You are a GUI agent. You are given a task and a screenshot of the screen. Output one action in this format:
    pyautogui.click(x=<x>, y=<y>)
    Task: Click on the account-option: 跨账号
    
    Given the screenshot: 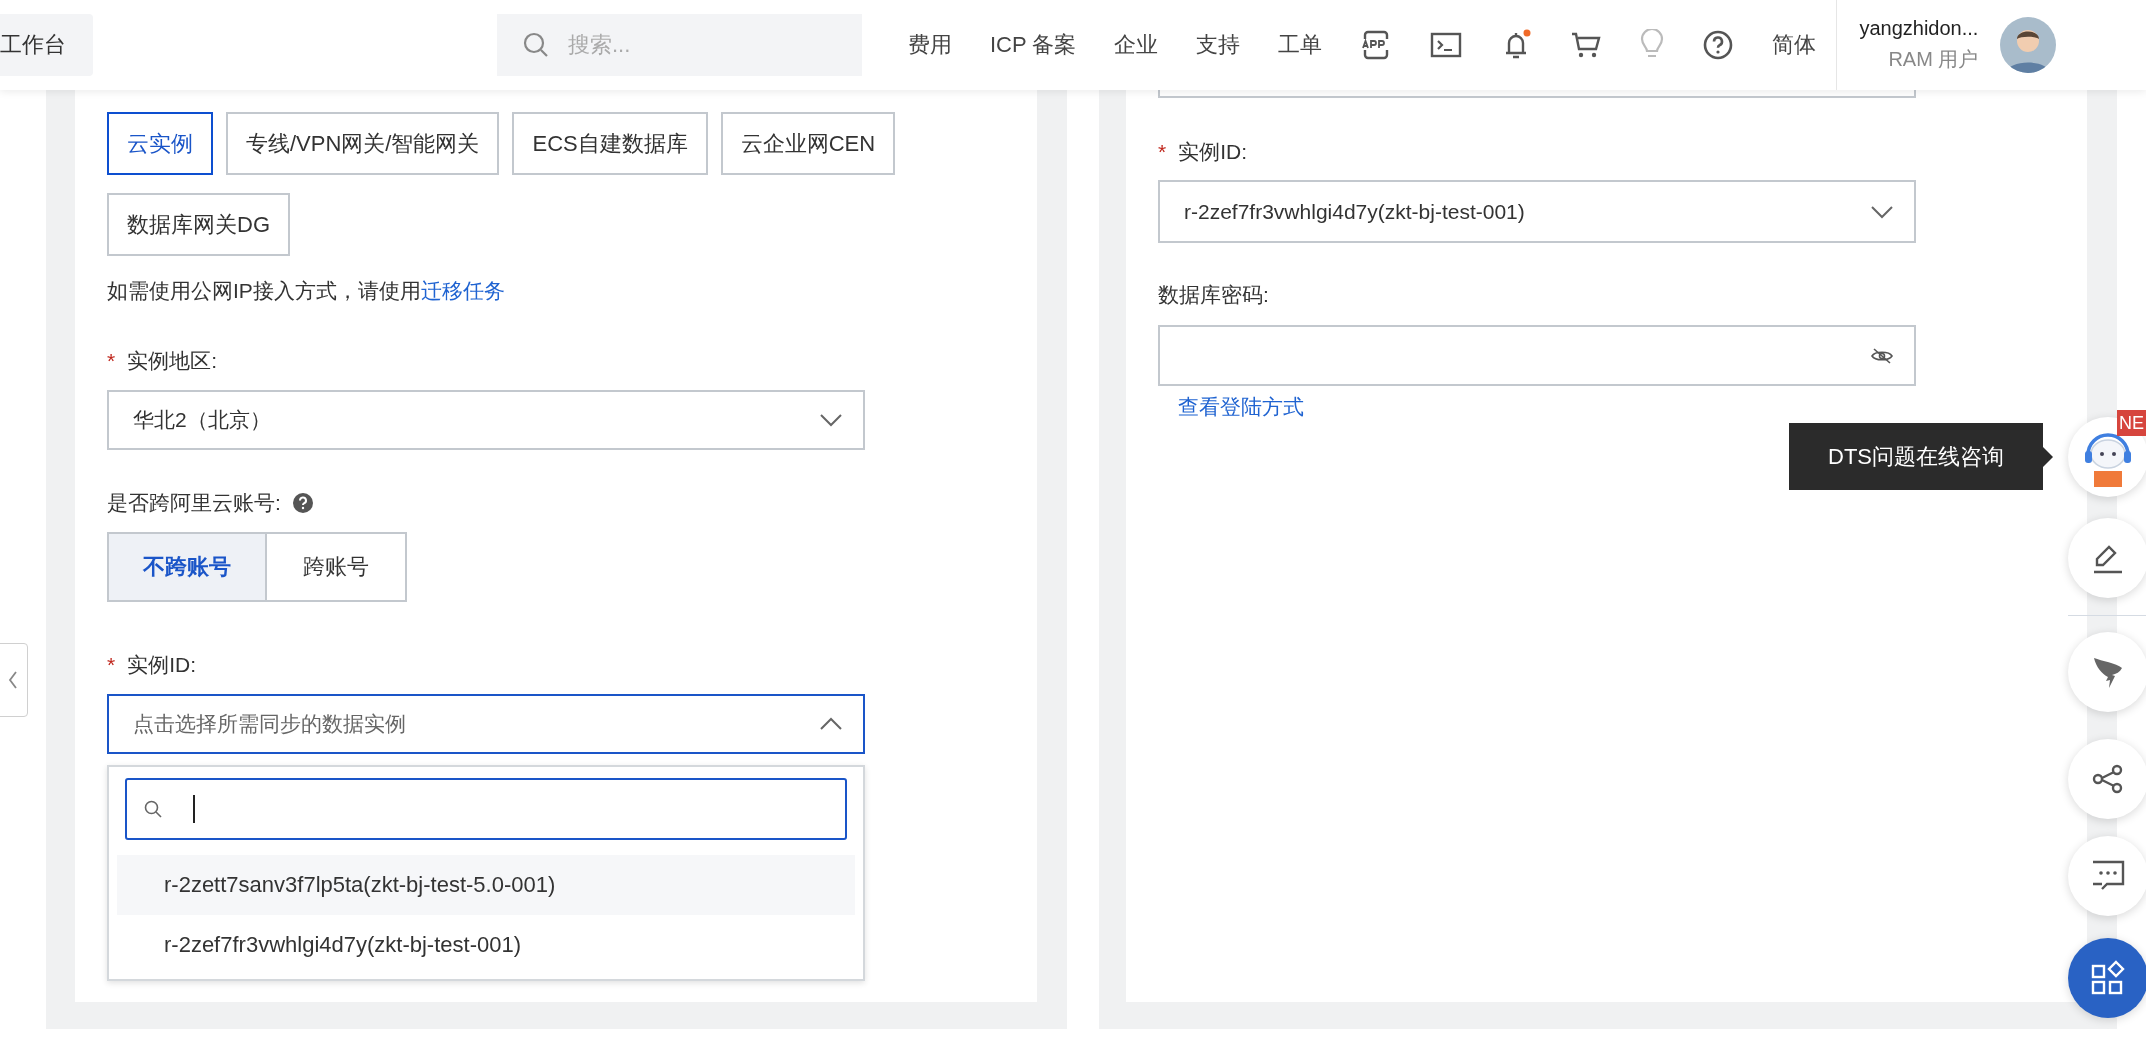 What is the action you would take?
    pyautogui.click(x=337, y=567)
    